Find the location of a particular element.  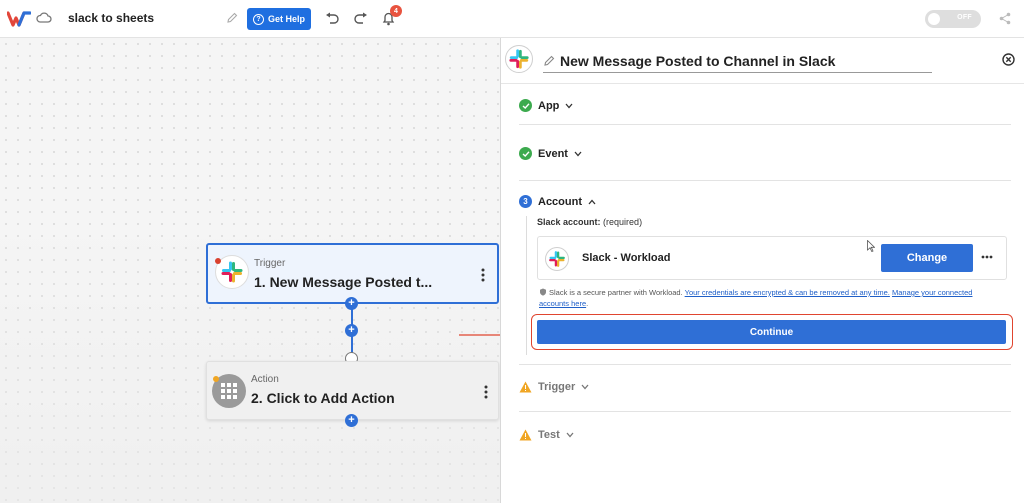

action-node: Action 2. Click to Add Action is located at coordinates (352, 390).